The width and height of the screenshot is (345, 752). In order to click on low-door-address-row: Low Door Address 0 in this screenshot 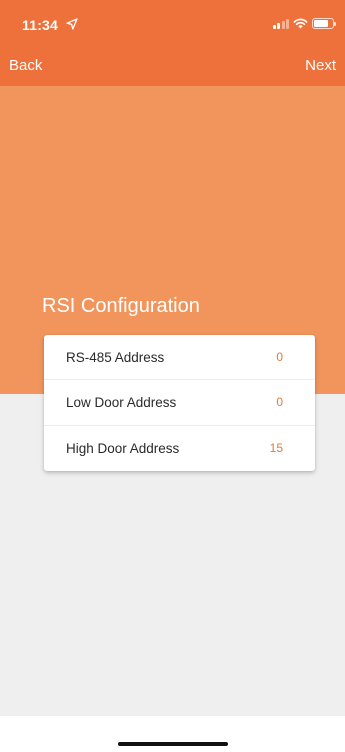, I will do `click(179, 403)`.